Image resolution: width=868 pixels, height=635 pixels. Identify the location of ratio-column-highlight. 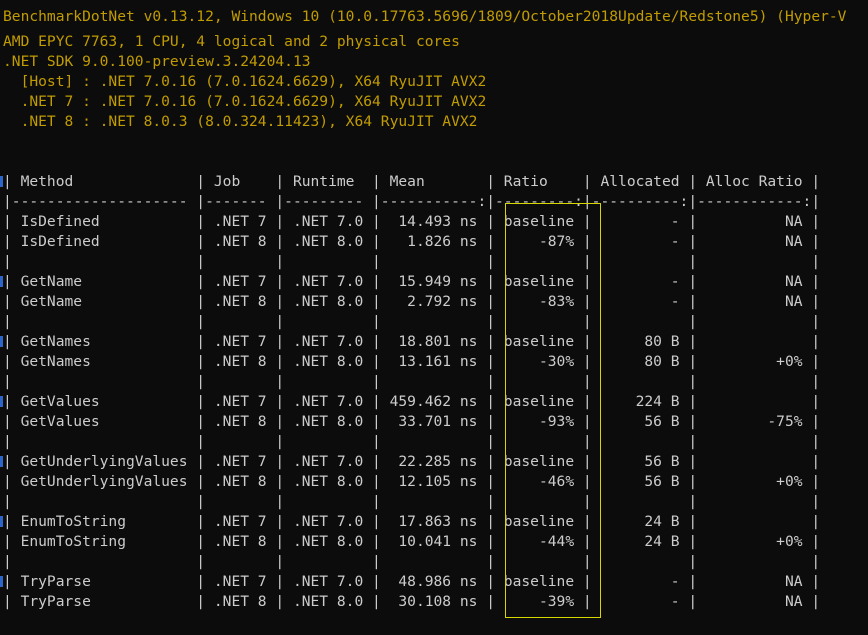
(553, 410).